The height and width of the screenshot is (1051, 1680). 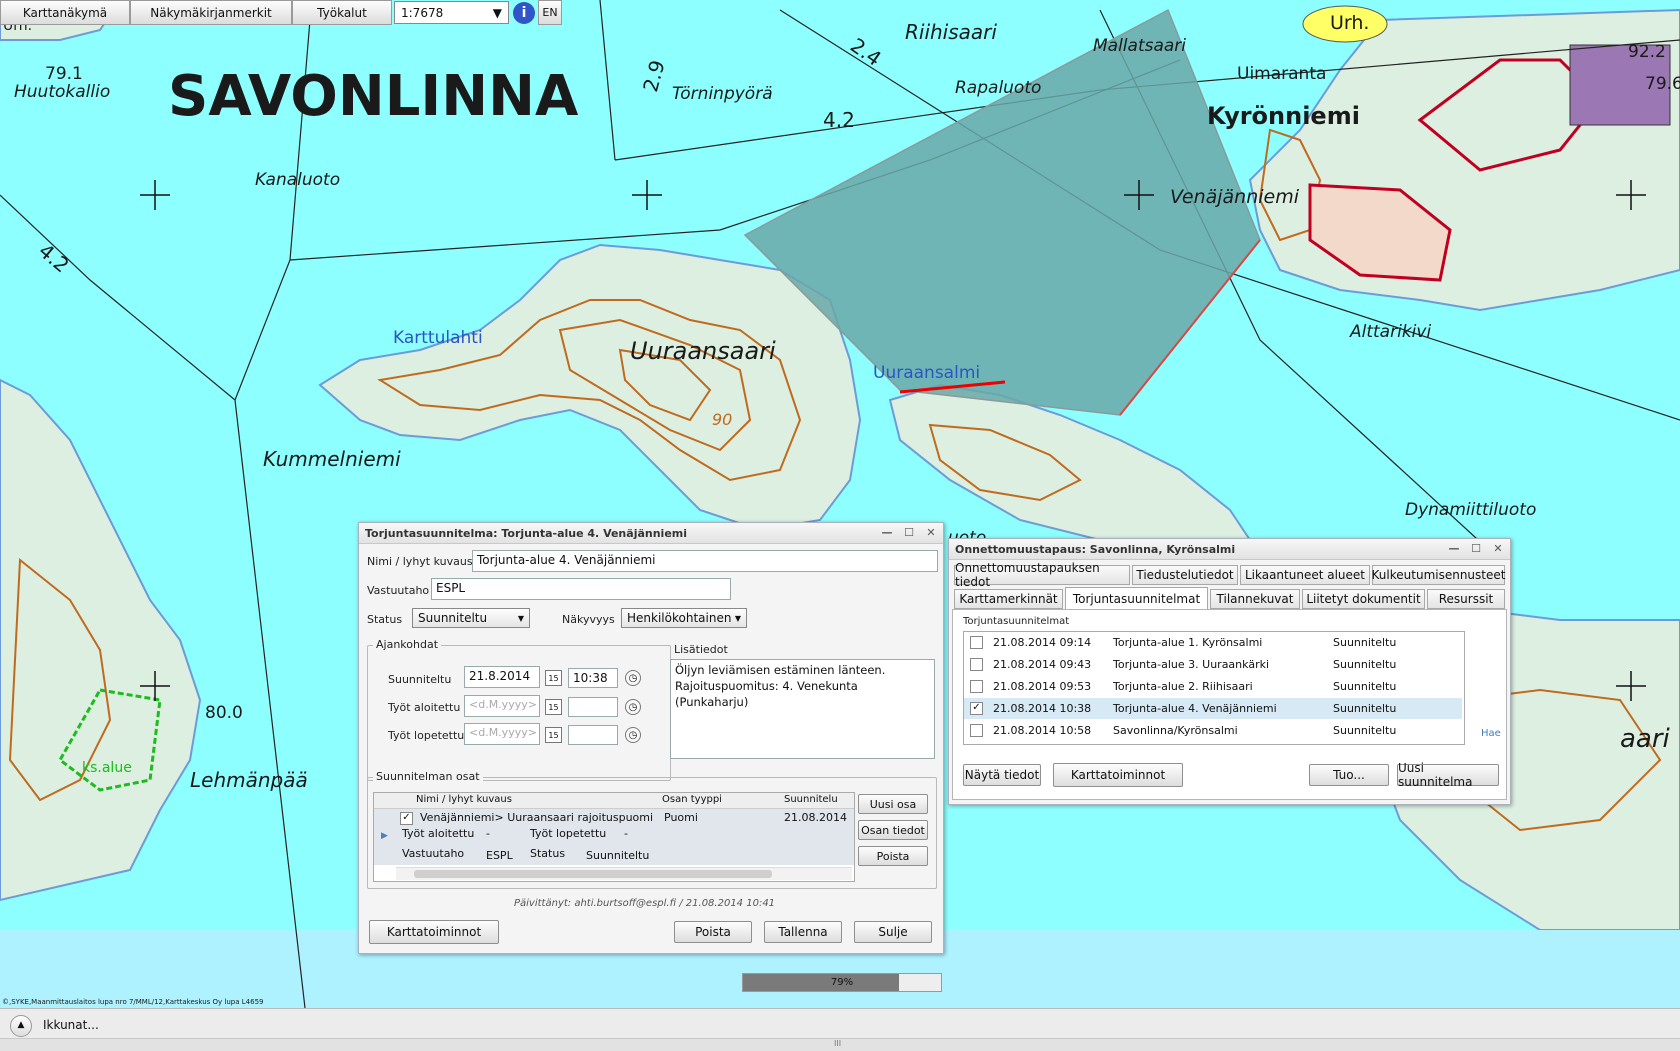 What do you see at coordinates (893, 856) in the screenshot?
I see `delete-part-button: Poista` at bounding box center [893, 856].